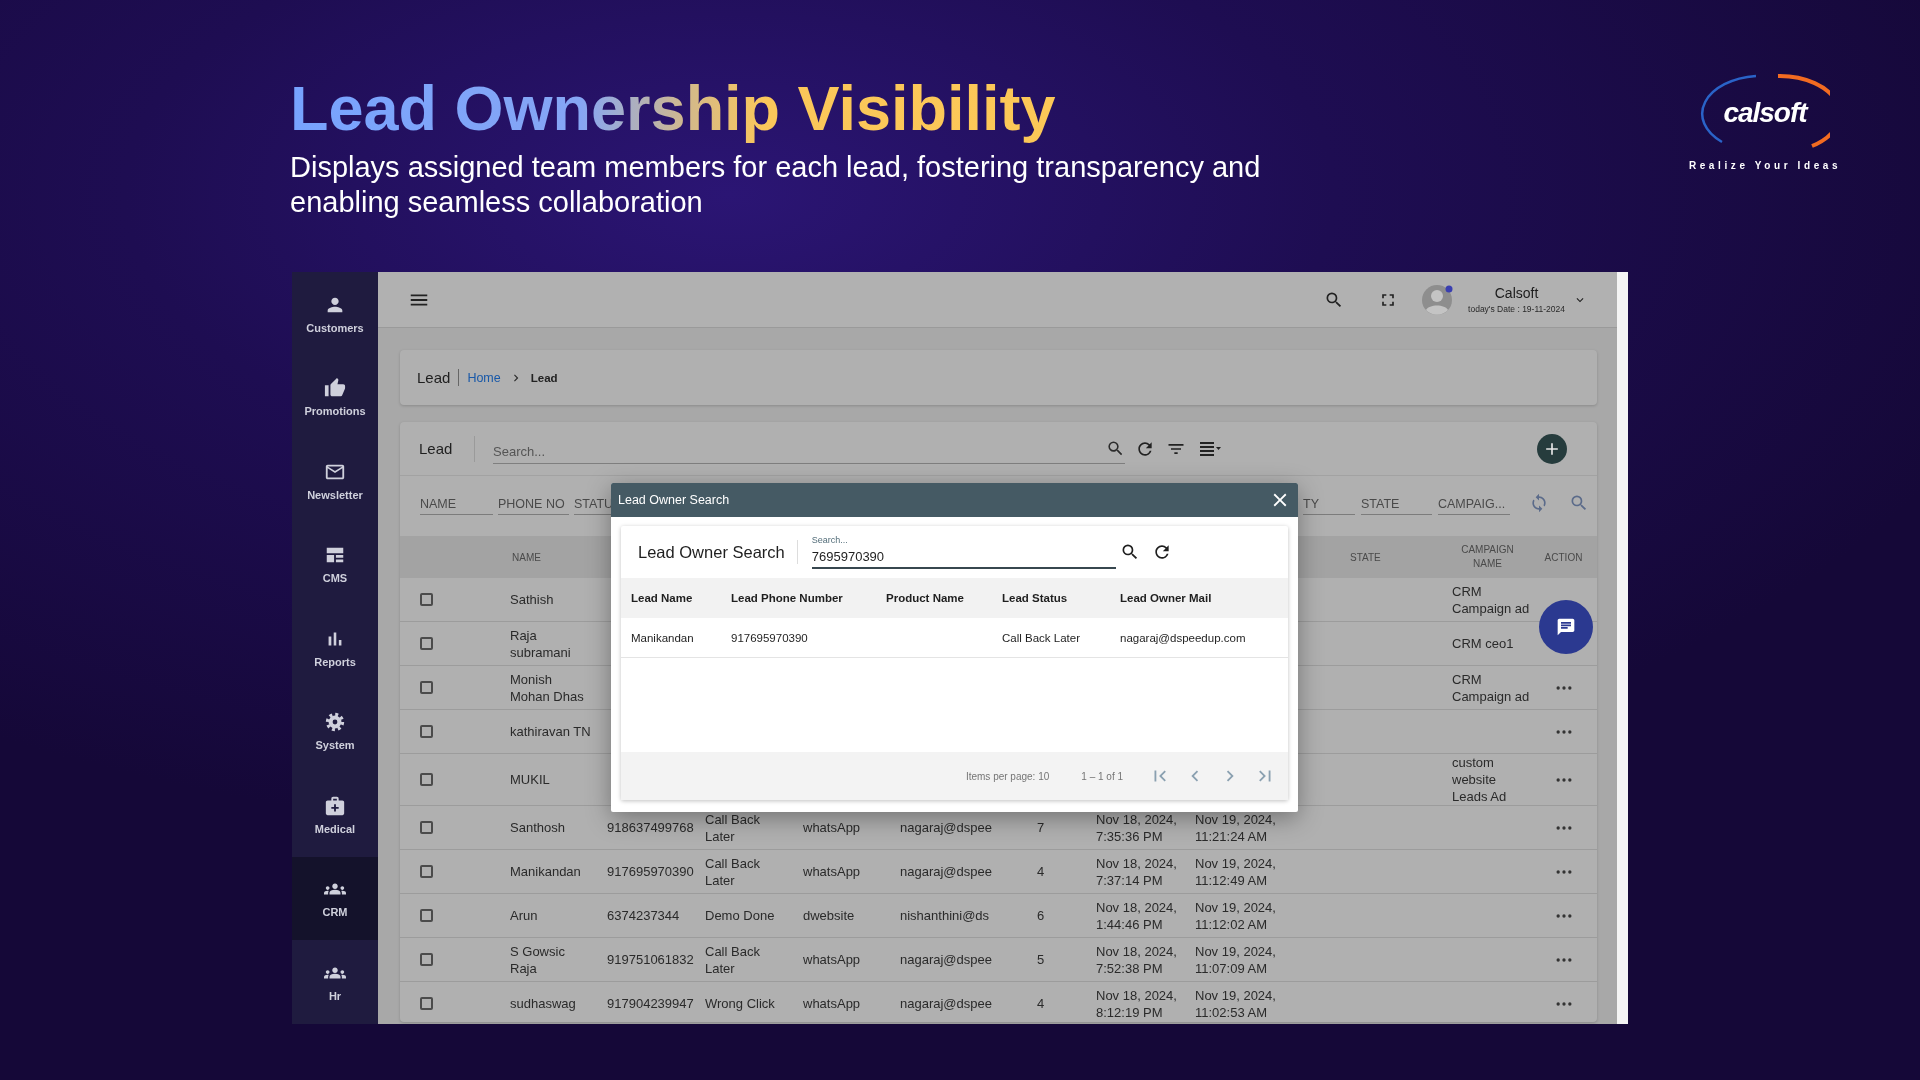  What do you see at coordinates (1137, 1003) in the screenshot?
I see `table-cell-text: Nov 18, 2024, 8:12:19 PM` at bounding box center [1137, 1003].